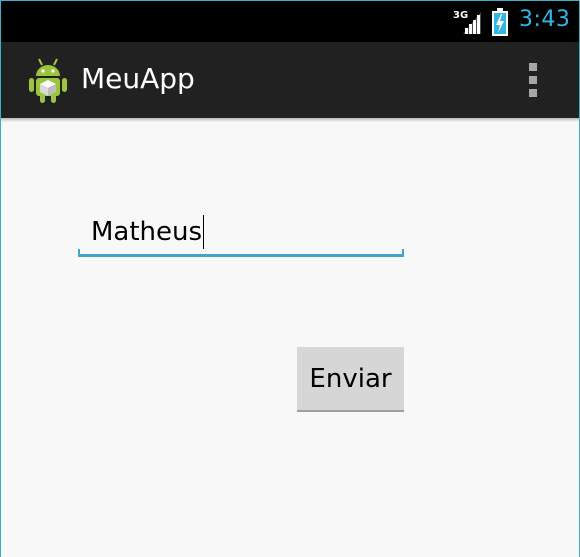 The height and width of the screenshot is (557, 580). I want to click on name-input-value: Matheus, so click(147, 232).